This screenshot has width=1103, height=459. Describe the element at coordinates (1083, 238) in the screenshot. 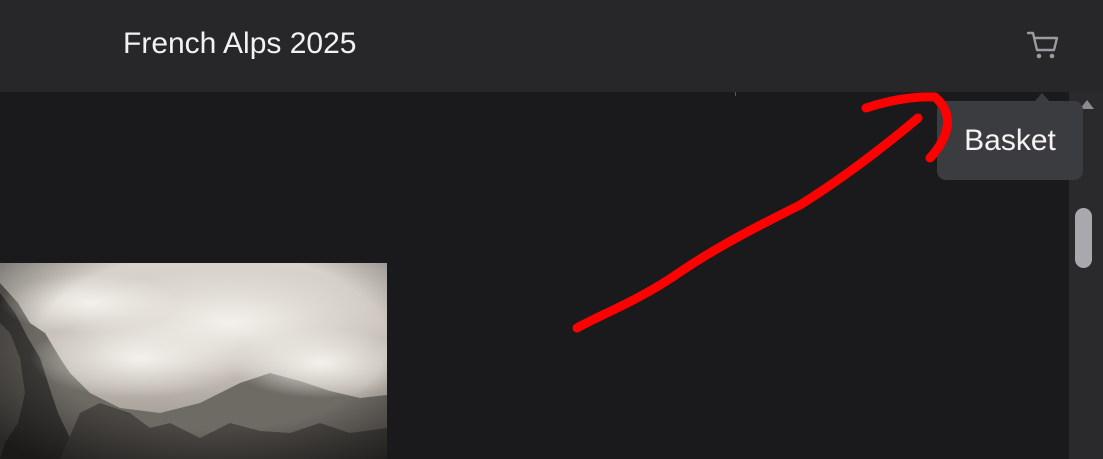

I see `scrollbar-thumb` at that location.